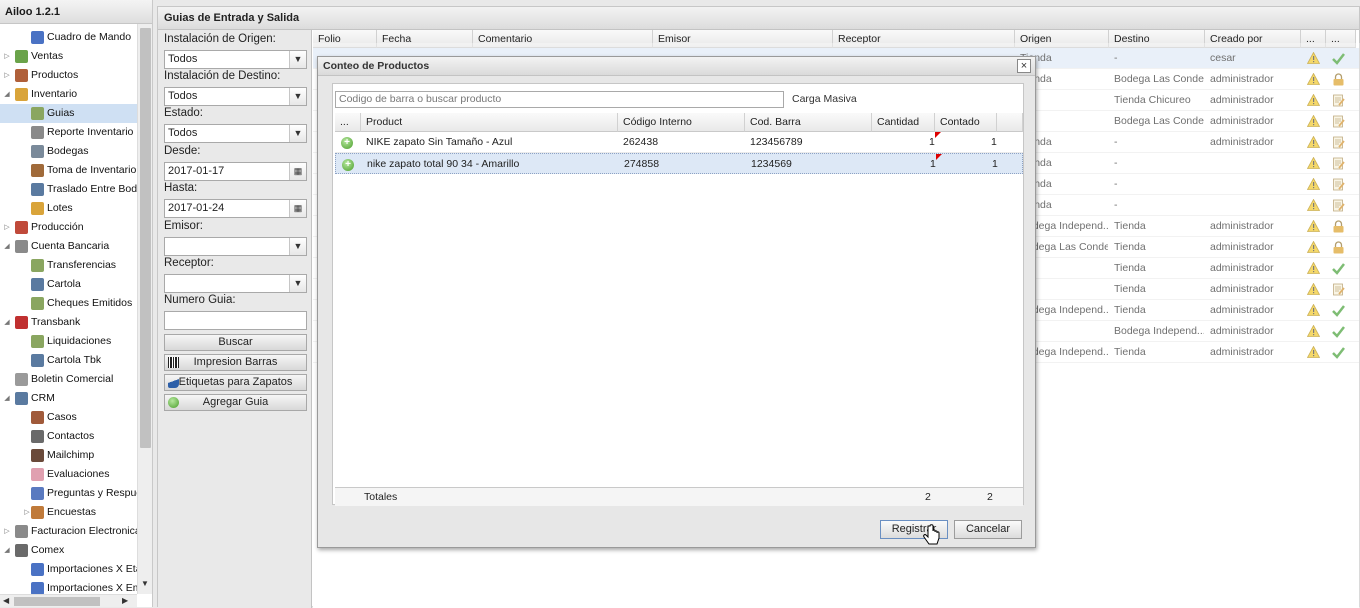 The image size is (1360, 608). I want to click on sidebar-item: Bodegas, so click(68, 151).